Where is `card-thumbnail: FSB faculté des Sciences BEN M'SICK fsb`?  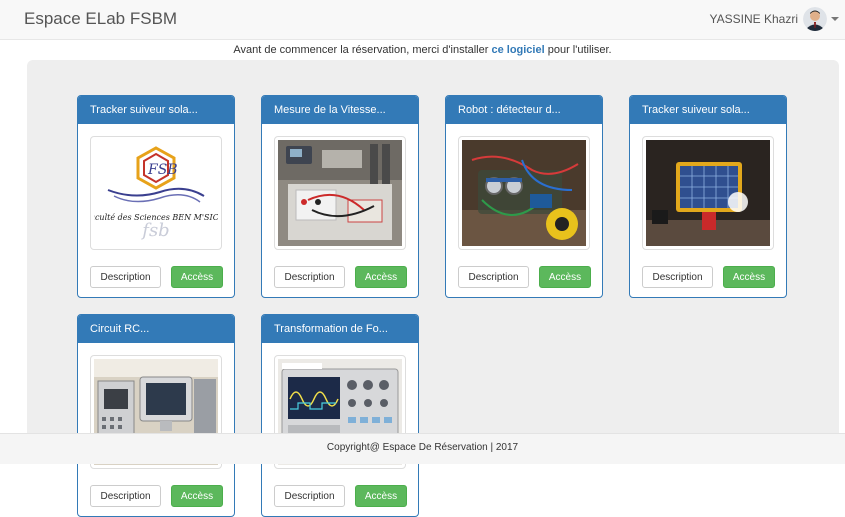 card-thumbnail: FSB faculté des Sciences BEN M'SICK fsb is located at coordinates (156, 193).